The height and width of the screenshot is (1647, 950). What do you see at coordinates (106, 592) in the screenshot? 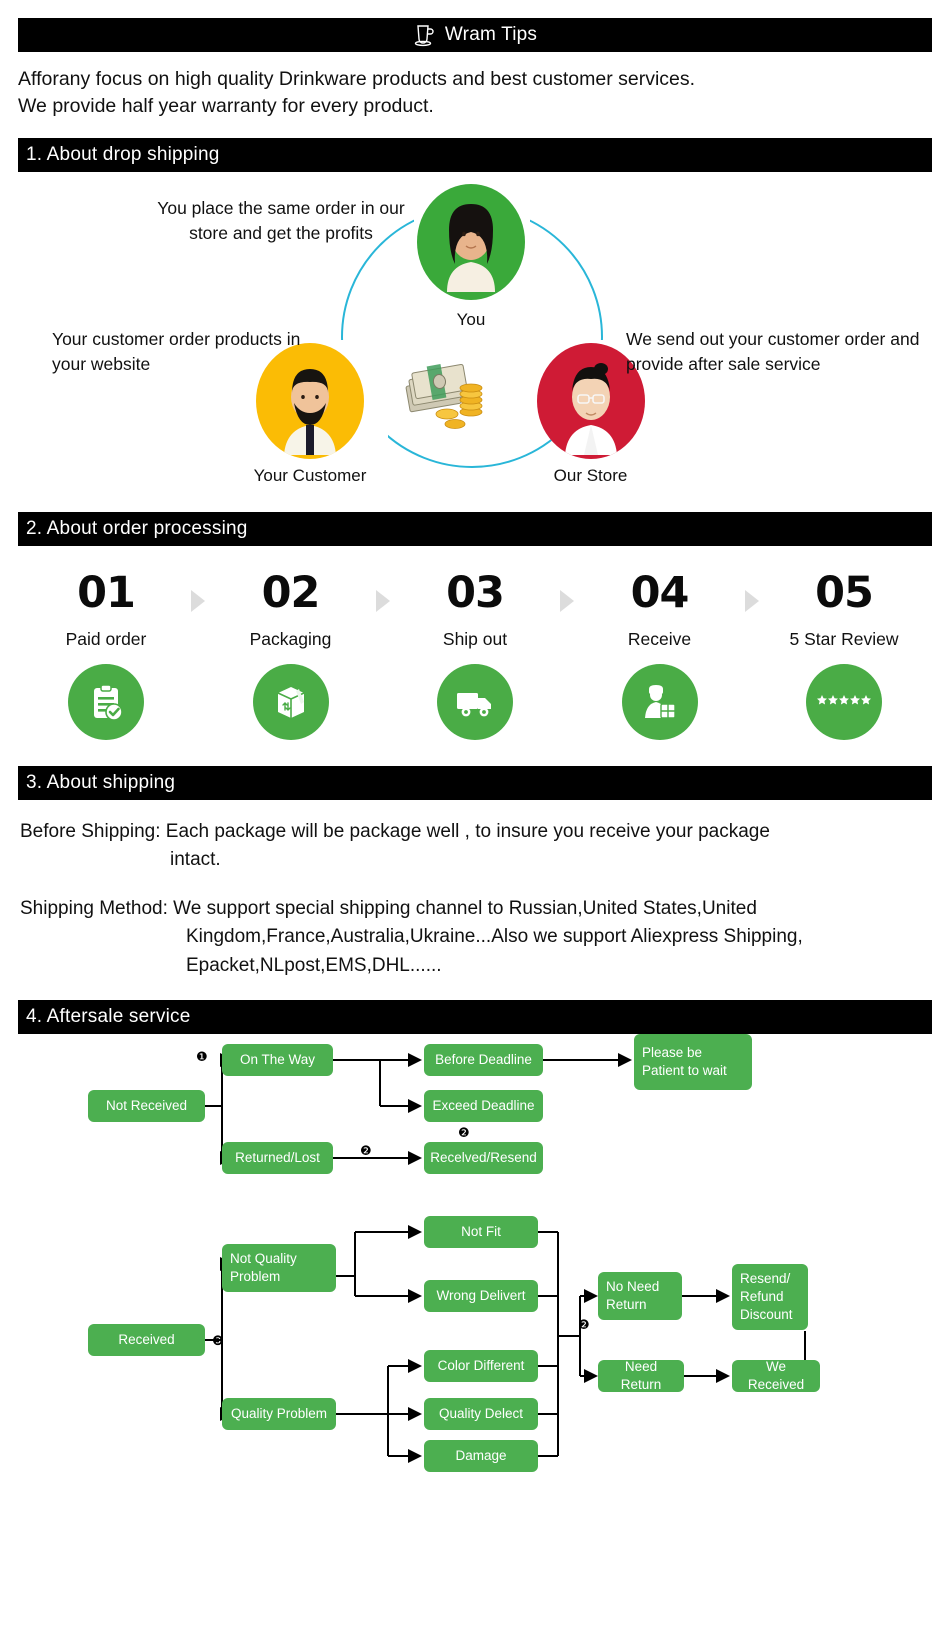
I see `step-number: 01` at bounding box center [106, 592].